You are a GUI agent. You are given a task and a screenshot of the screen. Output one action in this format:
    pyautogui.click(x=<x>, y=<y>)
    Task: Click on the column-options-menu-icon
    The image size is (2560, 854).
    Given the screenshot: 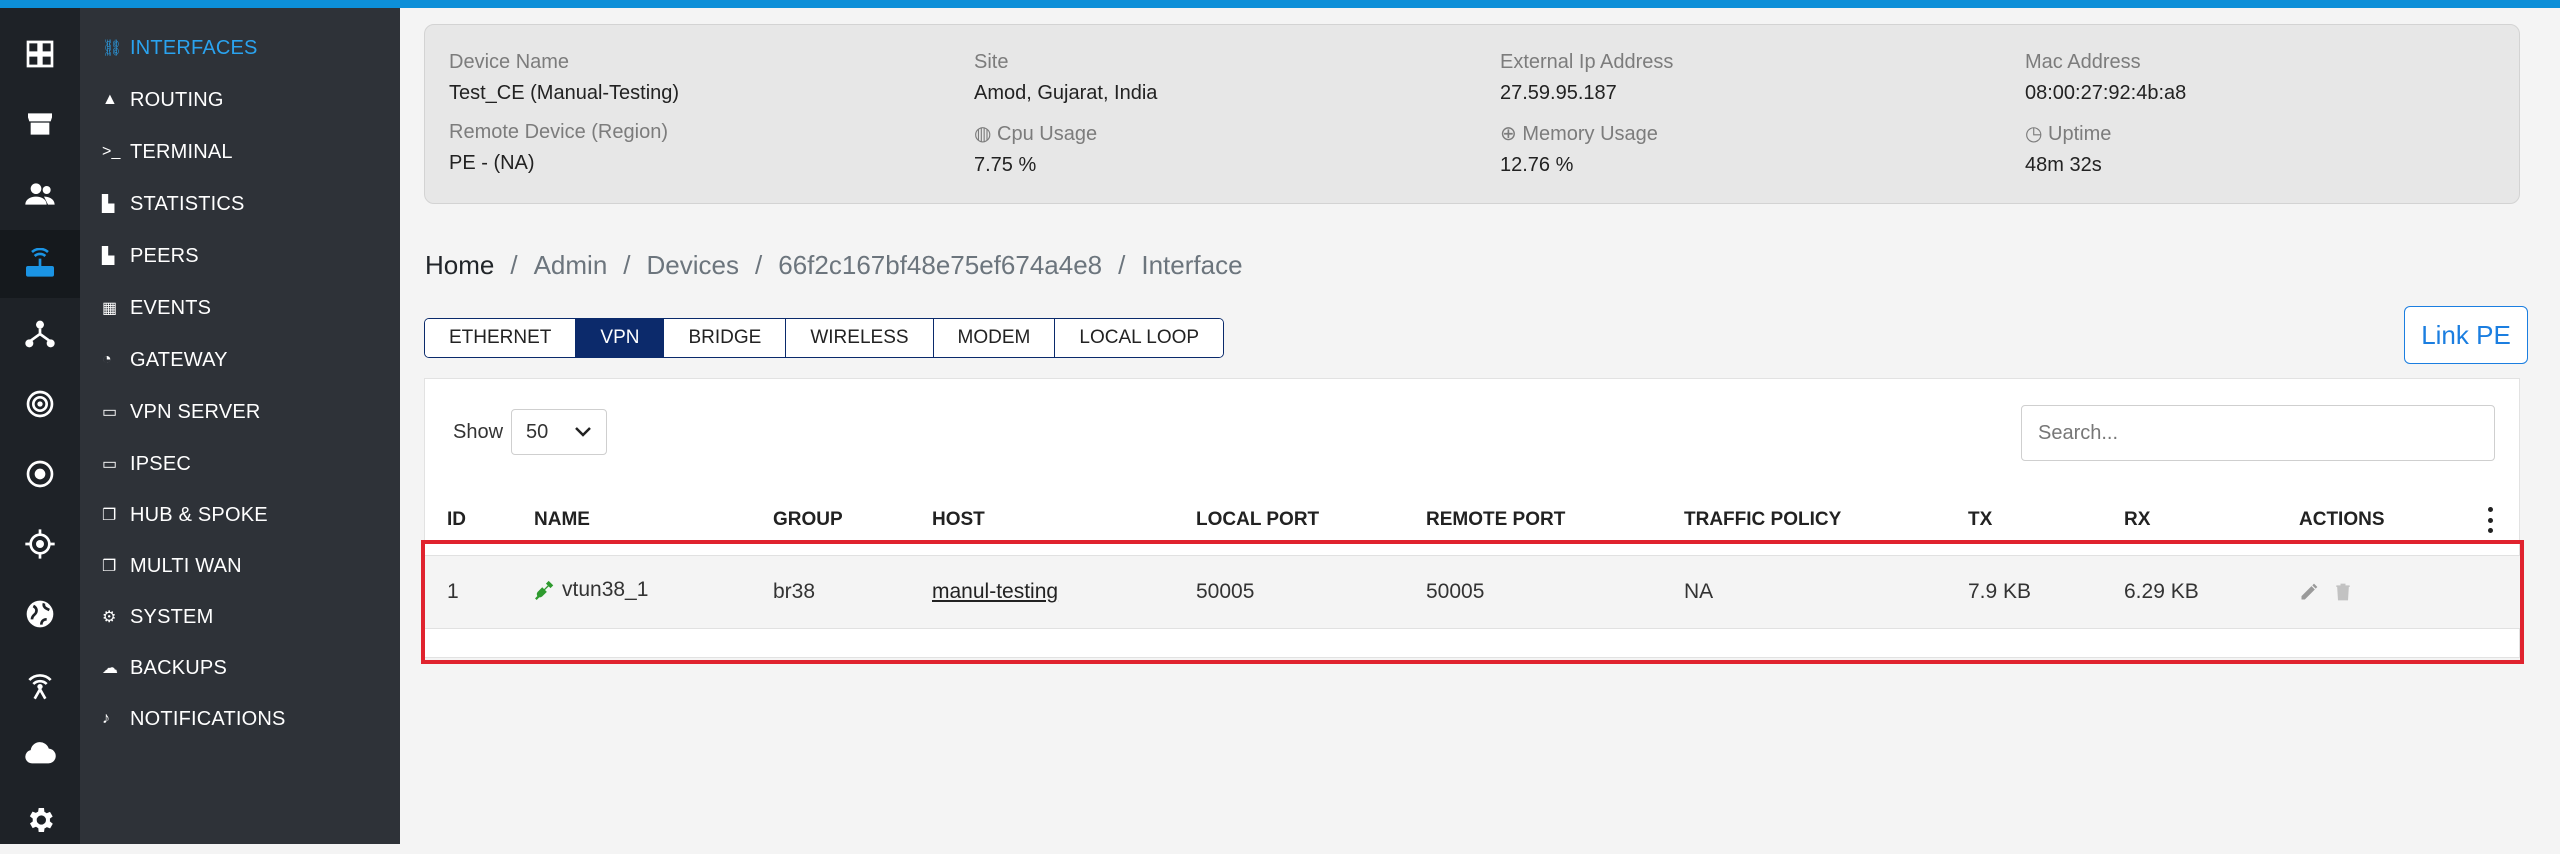 What is the action you would take?
    pyautogui.click(x=2490, y=520)
    